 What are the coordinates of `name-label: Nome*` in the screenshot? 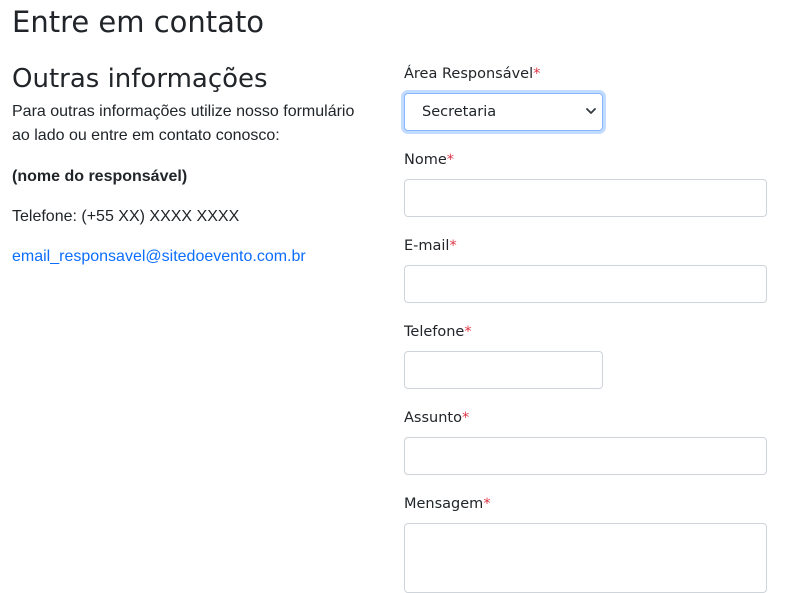 It's located at (429, 160).